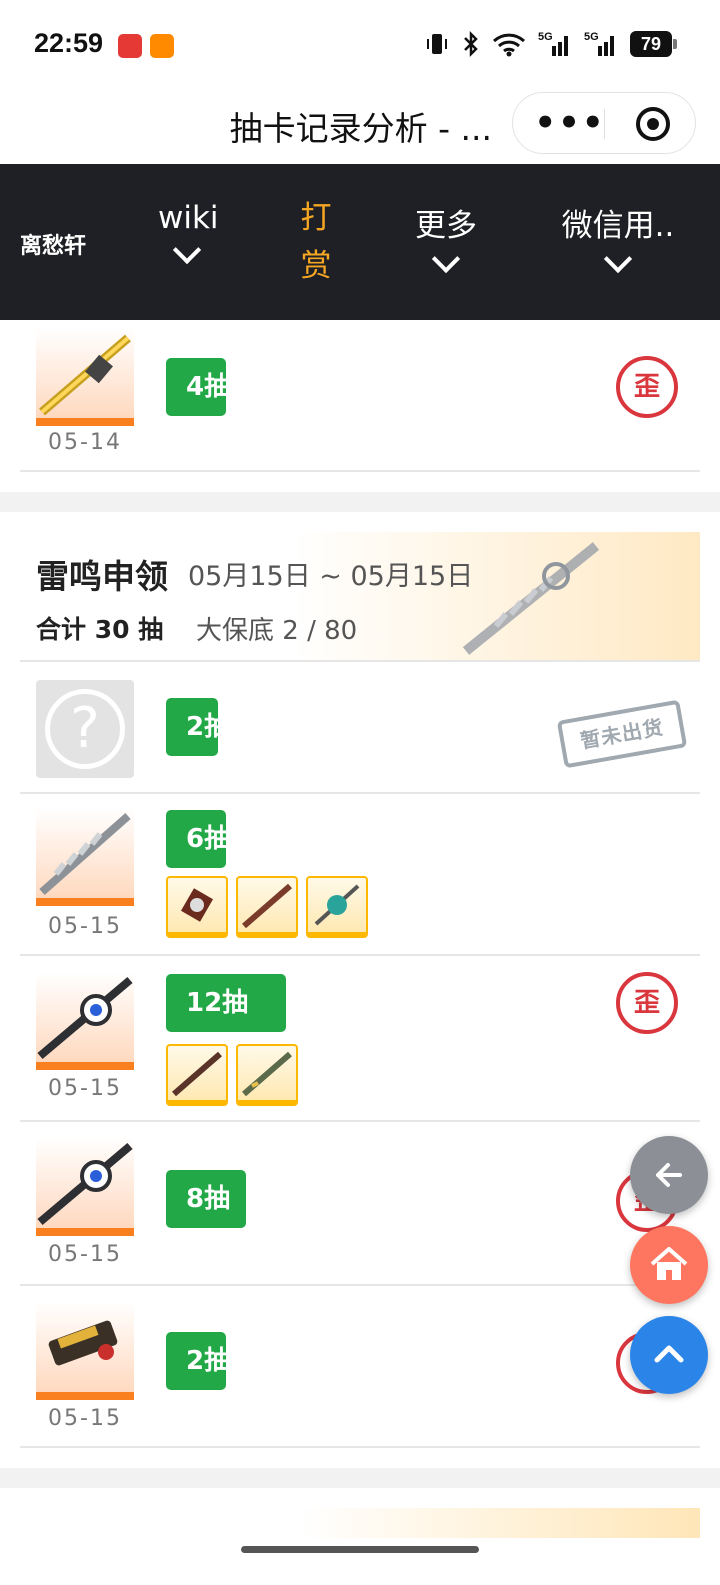 Image resolution: width=720 pixels, height=1585 pixels. I want to click on gear-amulet-icon, so click(197, 905).